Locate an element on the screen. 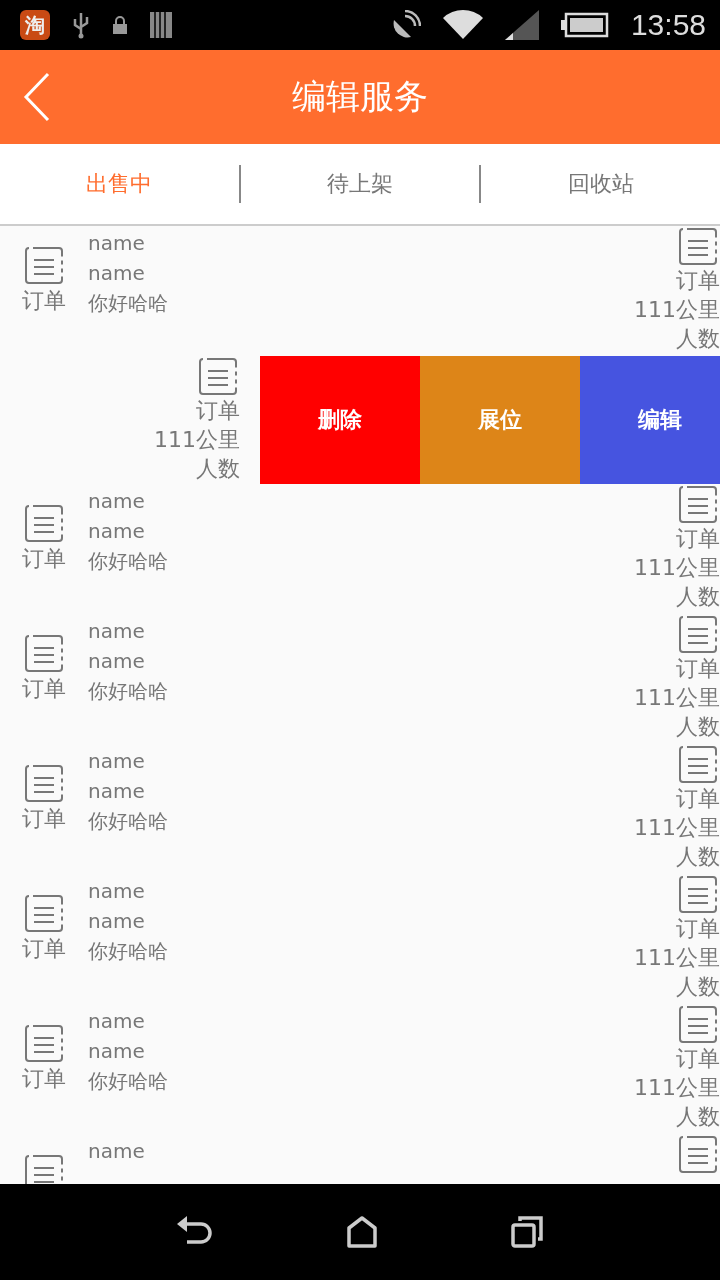  clock-time: 13:58 is located at coordinates (668, 25).